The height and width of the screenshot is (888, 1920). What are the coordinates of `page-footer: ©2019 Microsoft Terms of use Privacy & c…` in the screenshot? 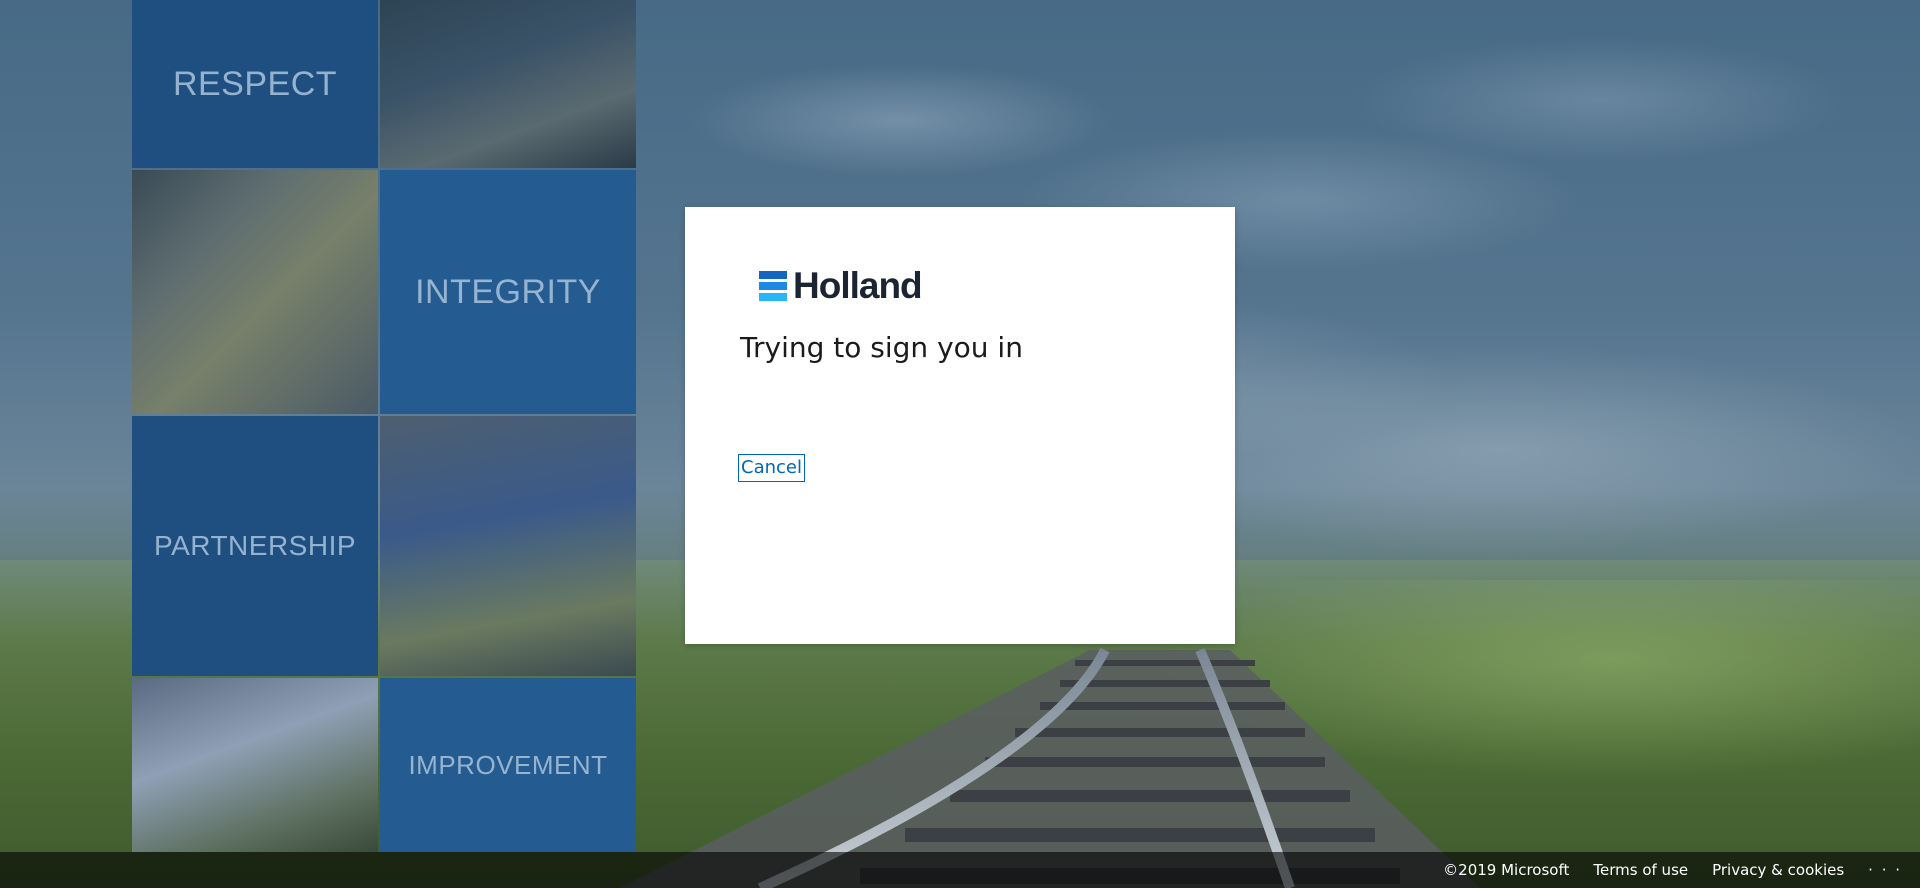 It's located at (960, 870).